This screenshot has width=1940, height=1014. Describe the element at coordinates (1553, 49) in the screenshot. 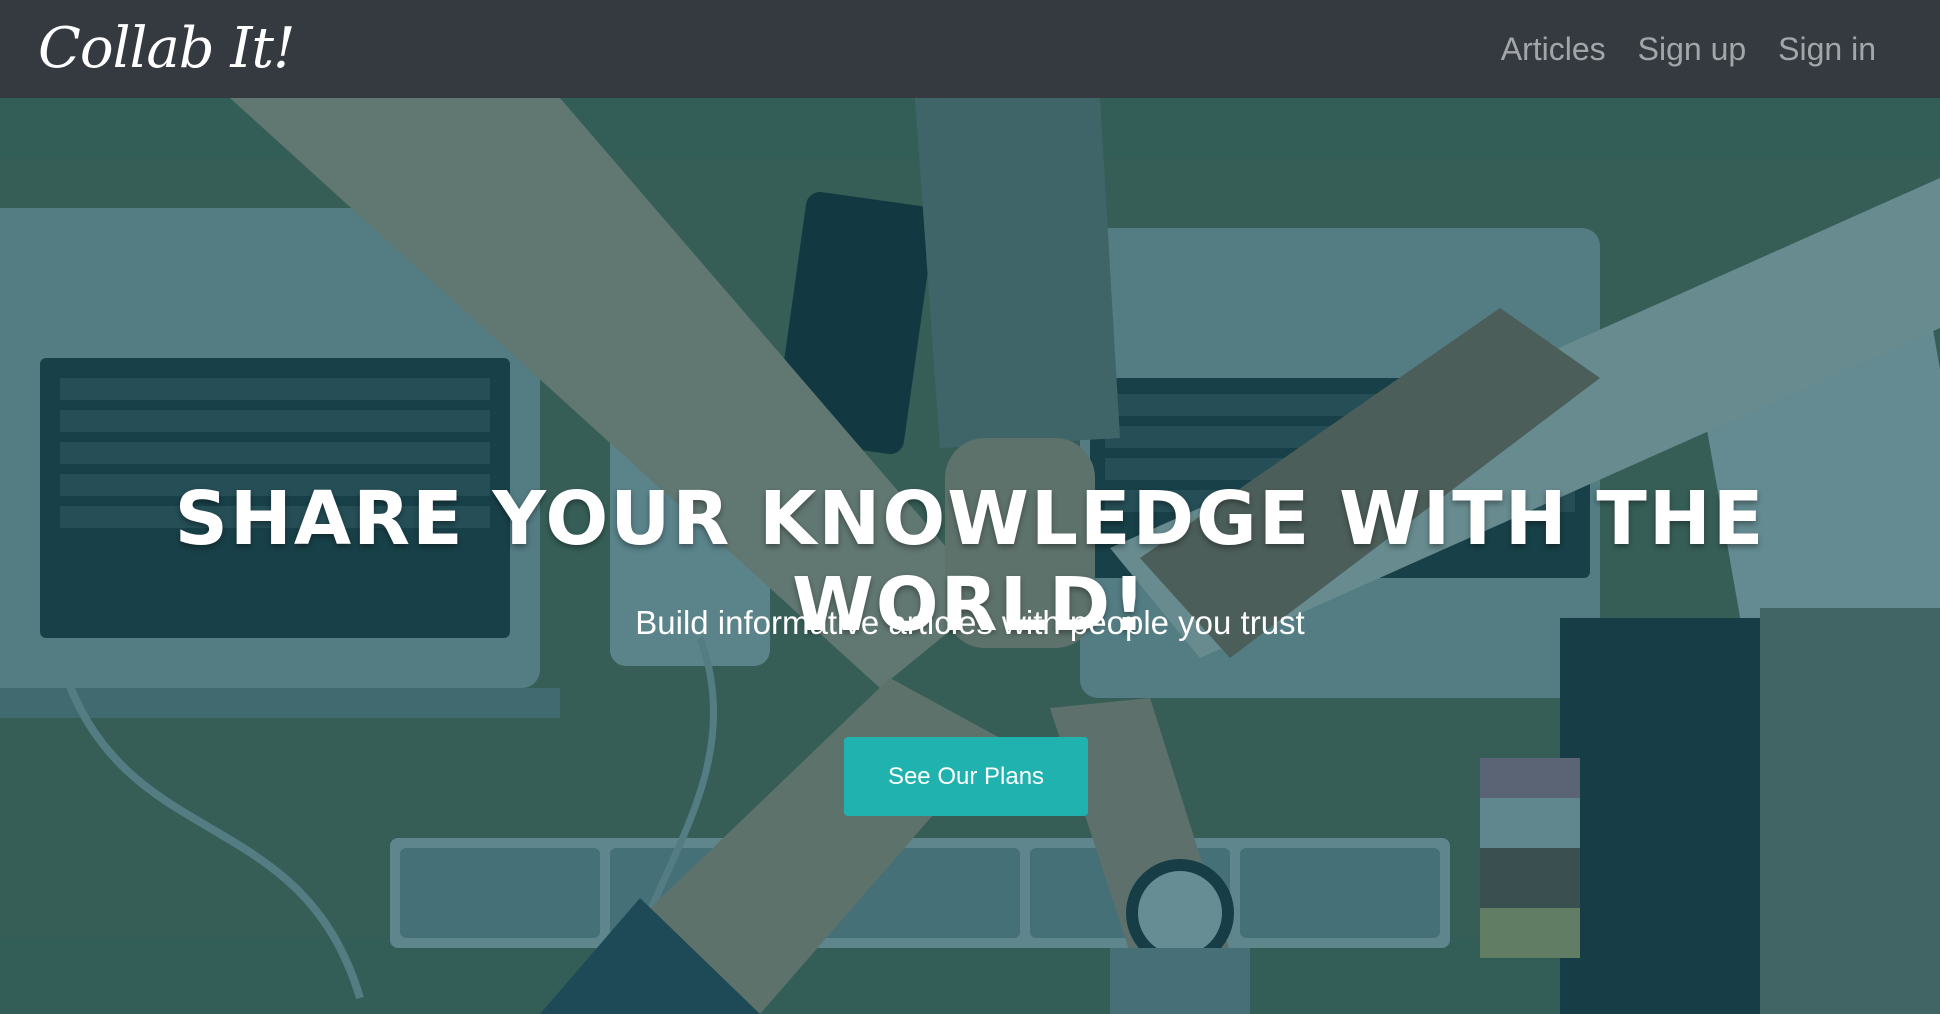

I see `nav-link-articles: Articles` at that location.